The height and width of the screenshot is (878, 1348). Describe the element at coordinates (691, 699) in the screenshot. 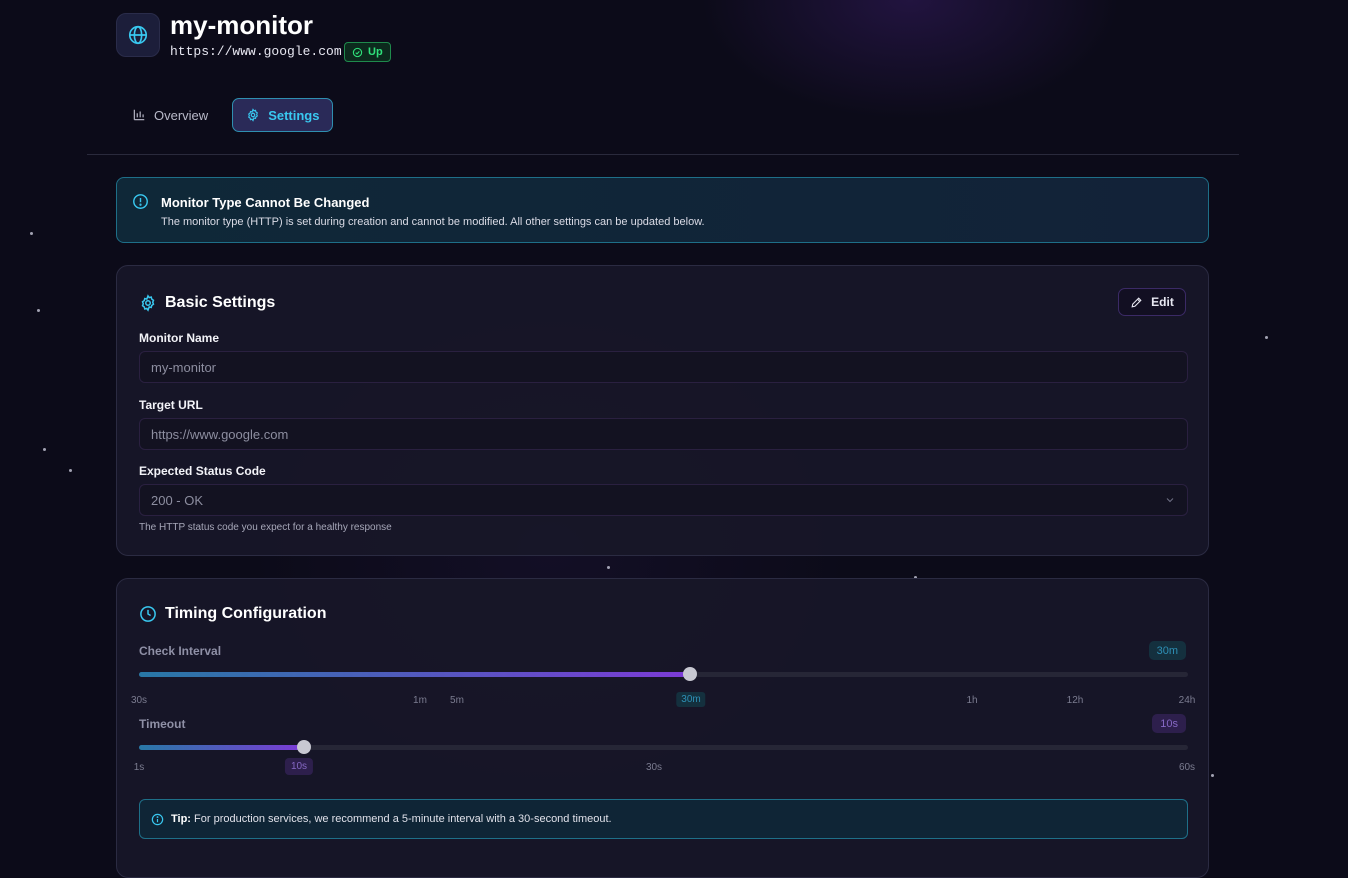

I see `check-interval-tick-selected: 30m` at that location.